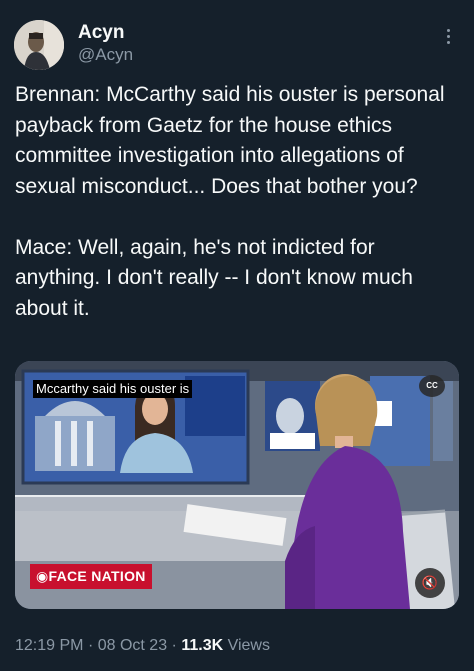  What do you see at coordinates (132, 645) in the screenshot?
I see `tweet-date: 08 Oct 23` at bounding box center [132, 645].